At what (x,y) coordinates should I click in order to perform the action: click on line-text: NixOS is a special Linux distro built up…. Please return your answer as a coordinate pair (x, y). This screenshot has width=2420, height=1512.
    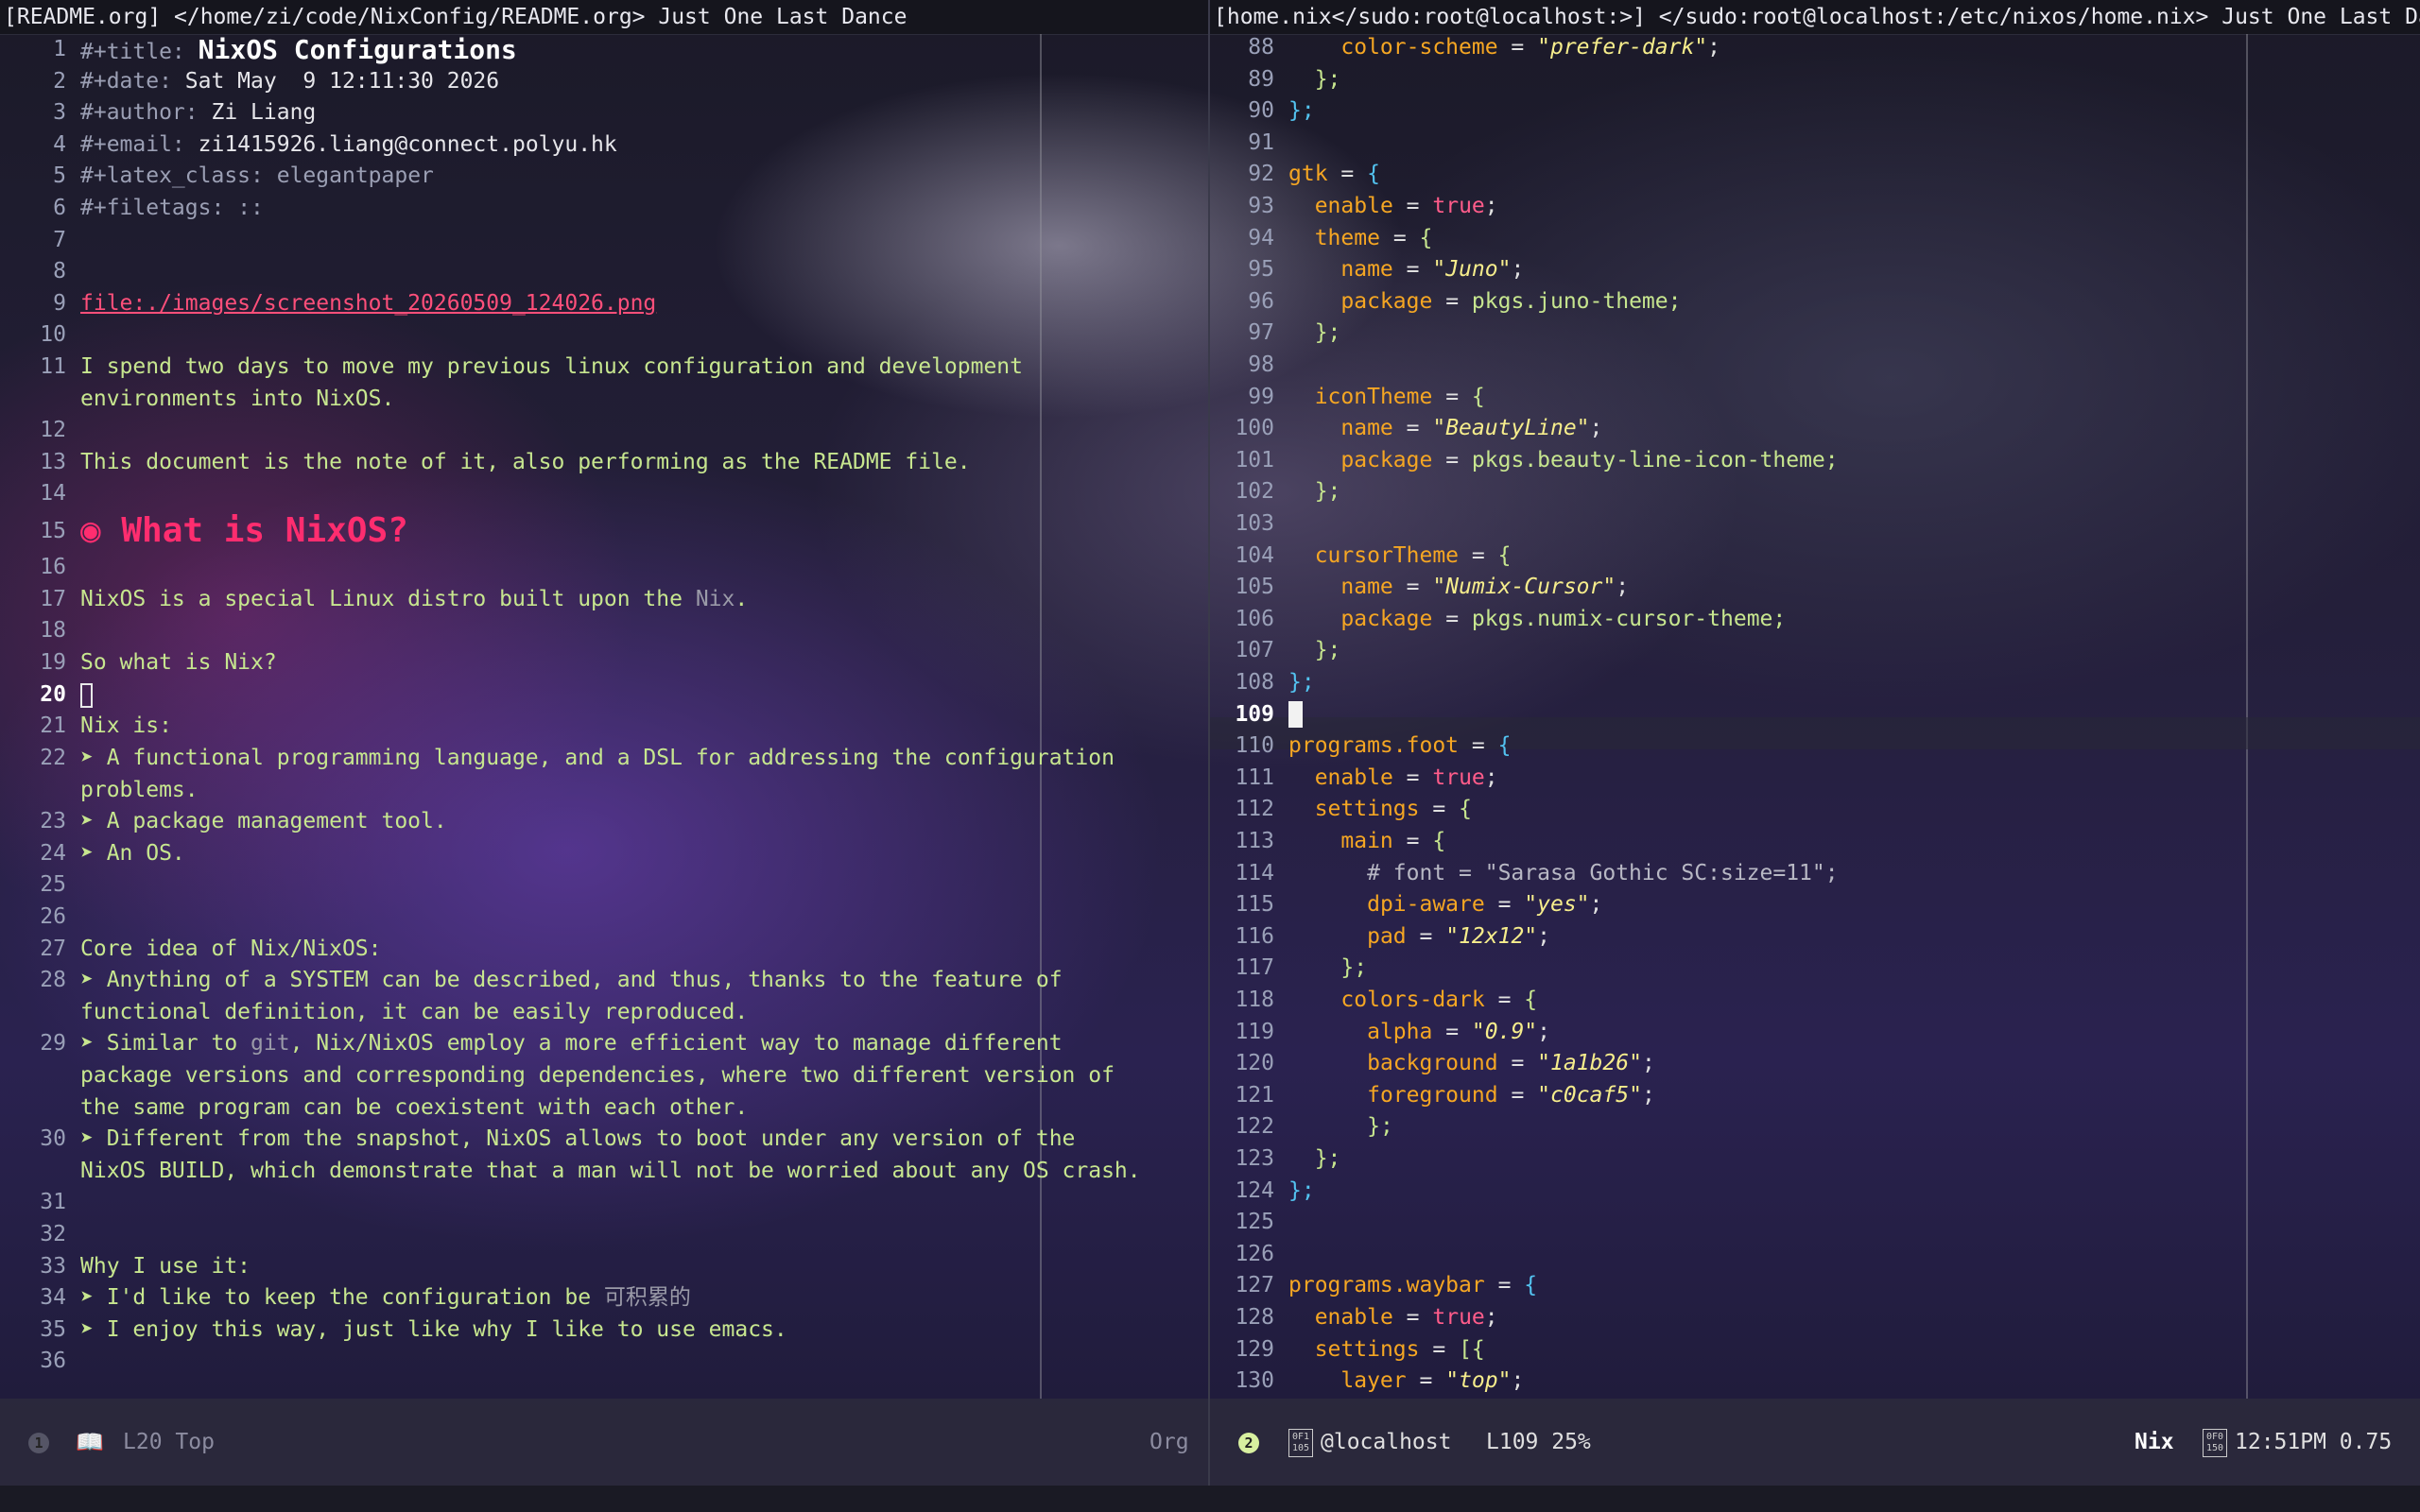
    Looking at the image, I should click on (414, 598).